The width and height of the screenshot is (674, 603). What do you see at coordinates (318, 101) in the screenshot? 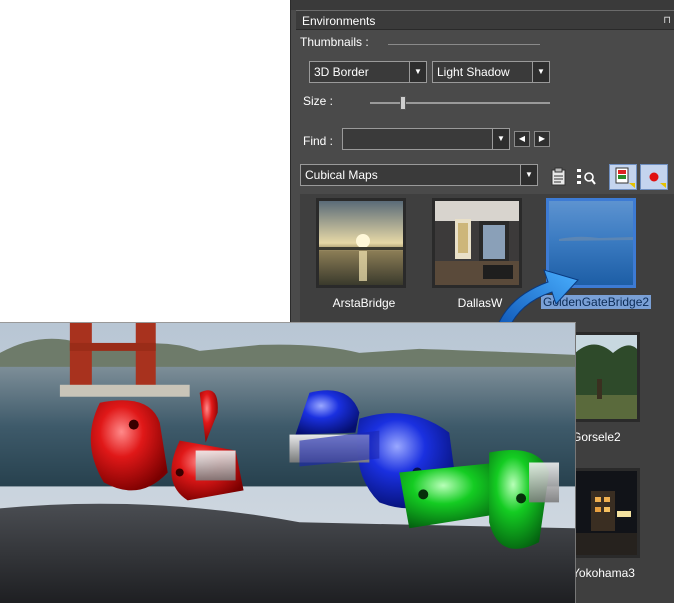
I see `size-label: Size :` at bounding box center [318, 101].